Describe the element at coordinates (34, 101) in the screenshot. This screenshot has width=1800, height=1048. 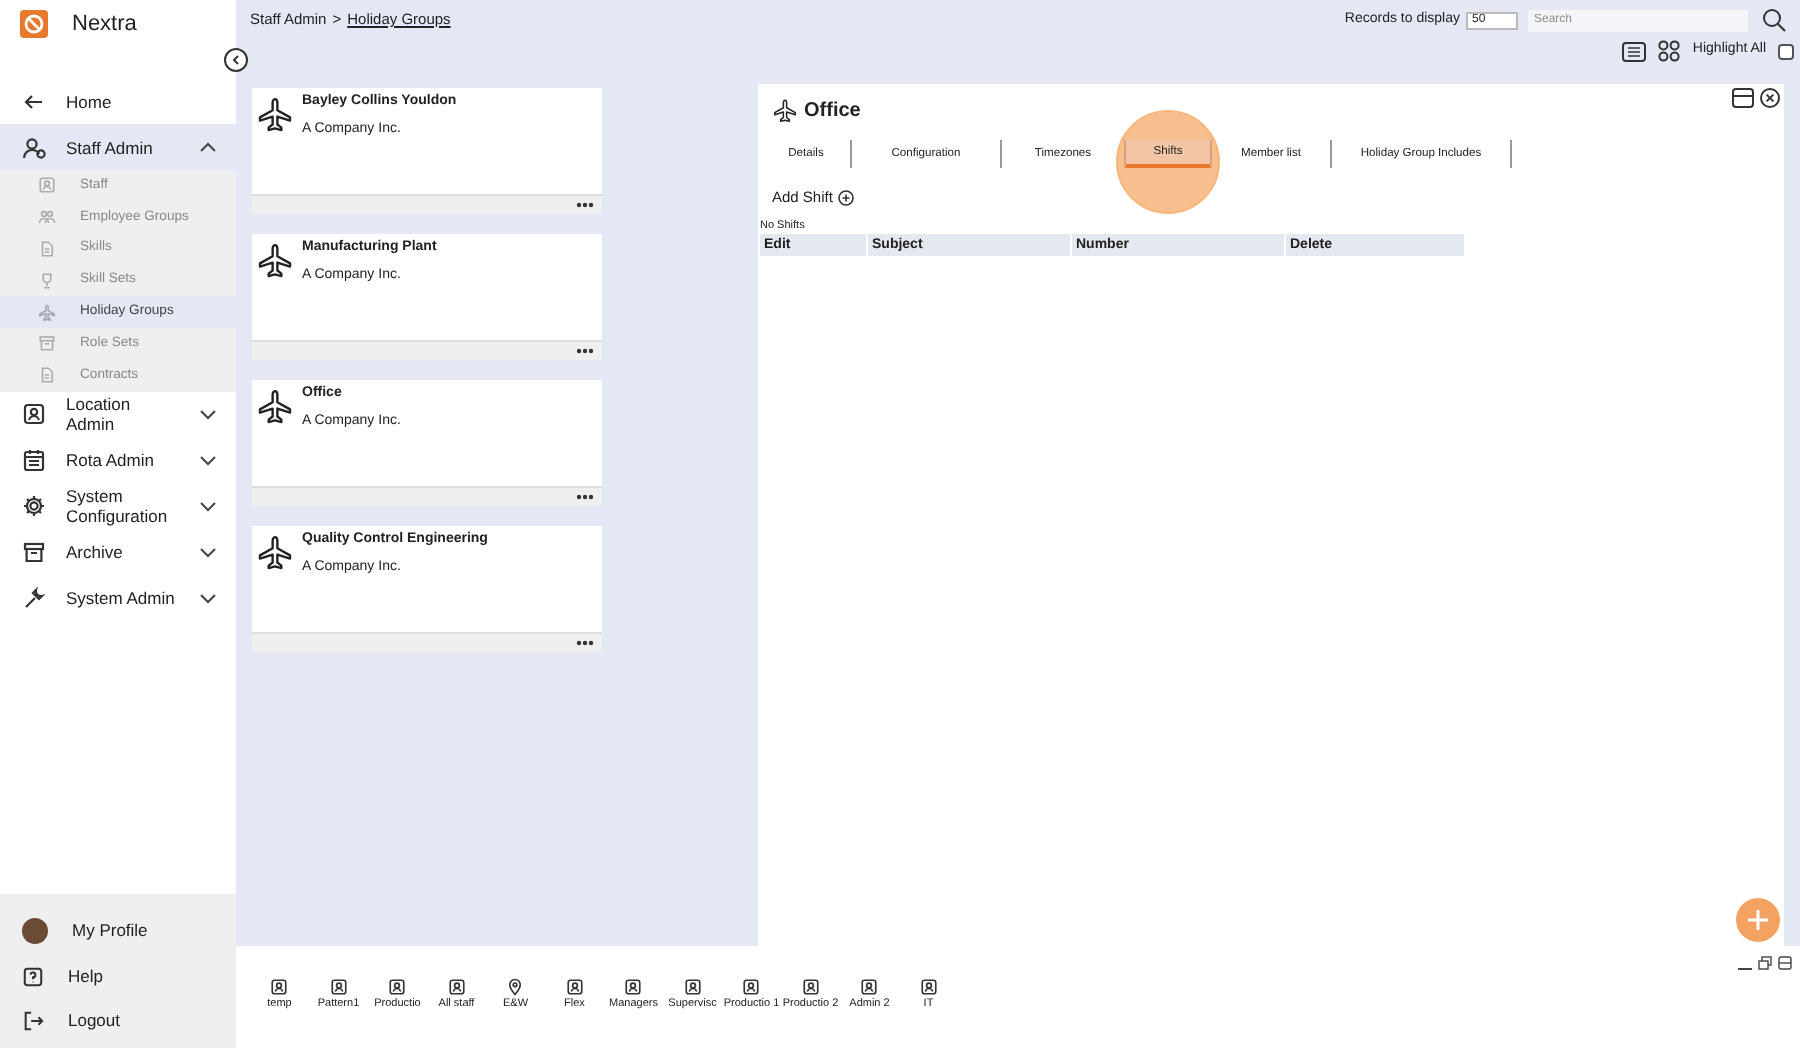
I see `back-arrow-icon` at that location.